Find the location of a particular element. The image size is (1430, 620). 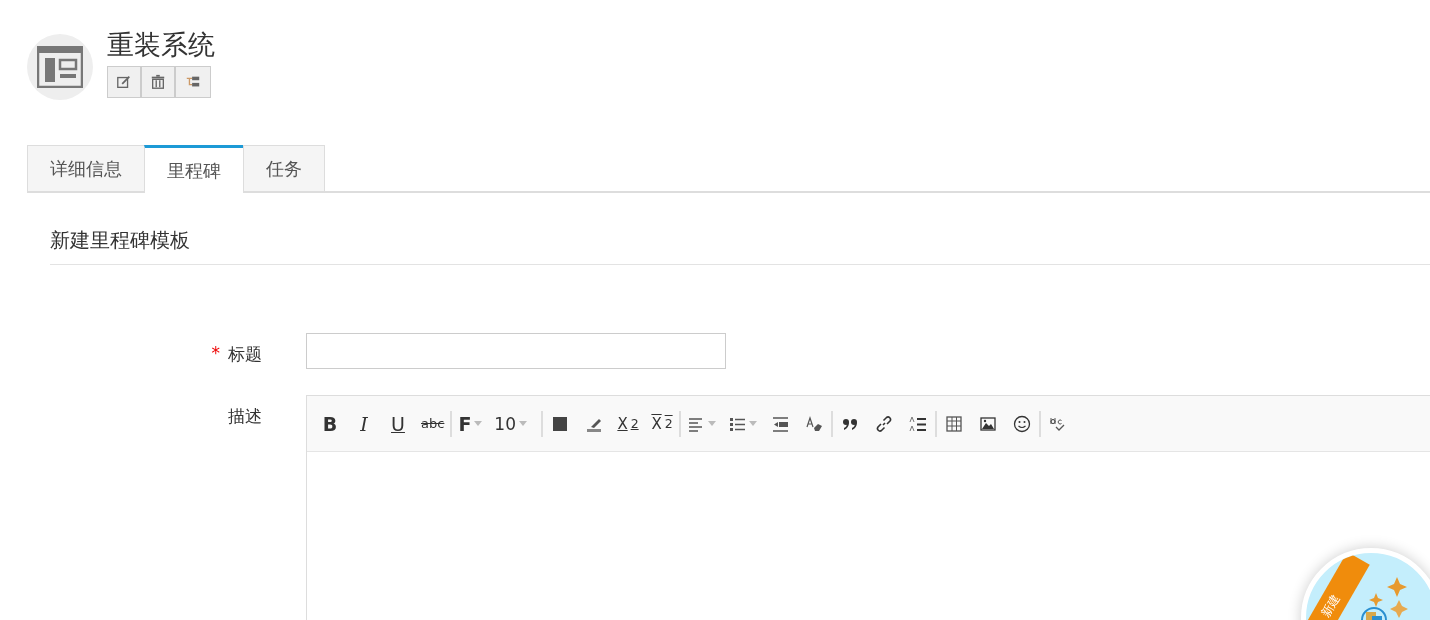

link-icon is located at coordinates (884, 423).